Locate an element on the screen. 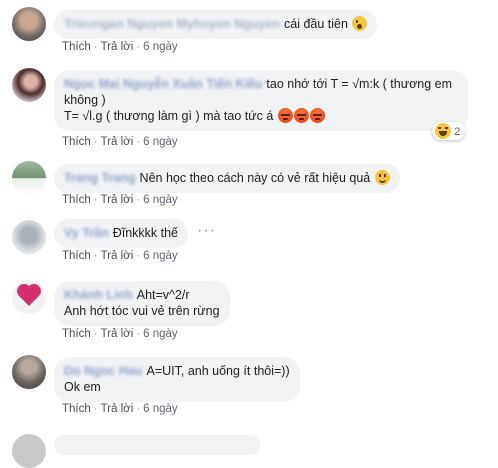 This screenshot has width=498, height=468. laugh-emoji-icon is located at coordinates (443, 131).